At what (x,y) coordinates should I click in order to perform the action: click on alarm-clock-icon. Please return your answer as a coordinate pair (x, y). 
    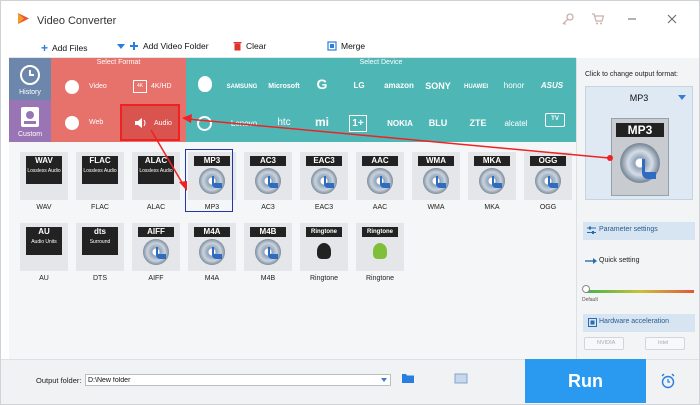
    Looking at the image, I should click on (668, 381).